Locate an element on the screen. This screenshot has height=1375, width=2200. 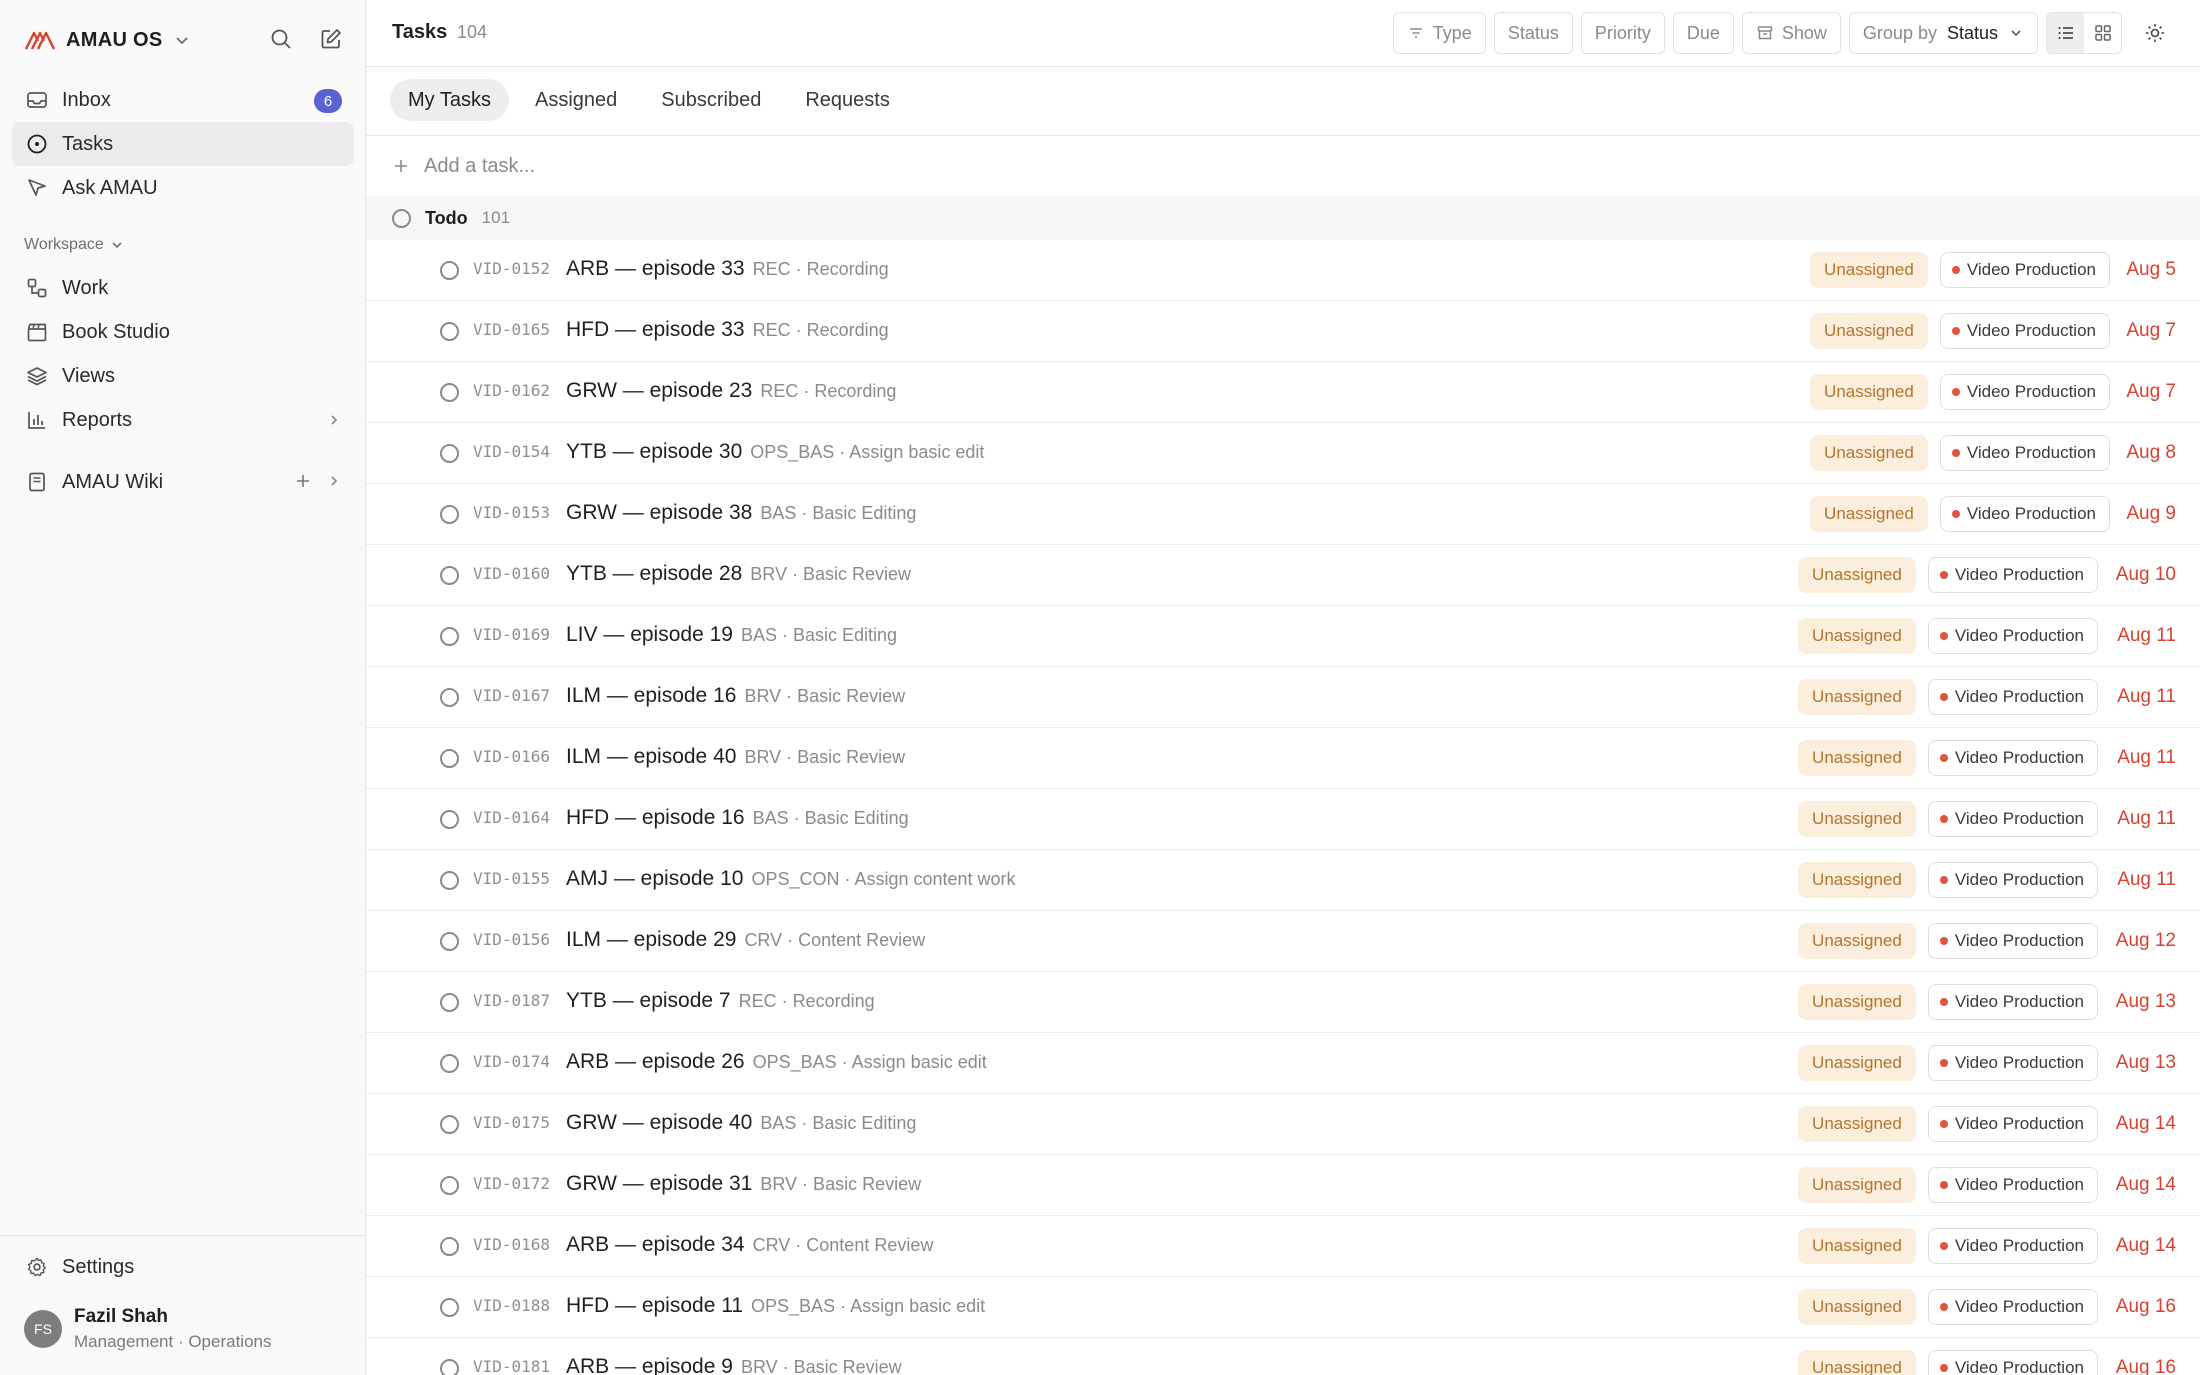
type-filter-button: Type is located at coordinates (1439, 33).